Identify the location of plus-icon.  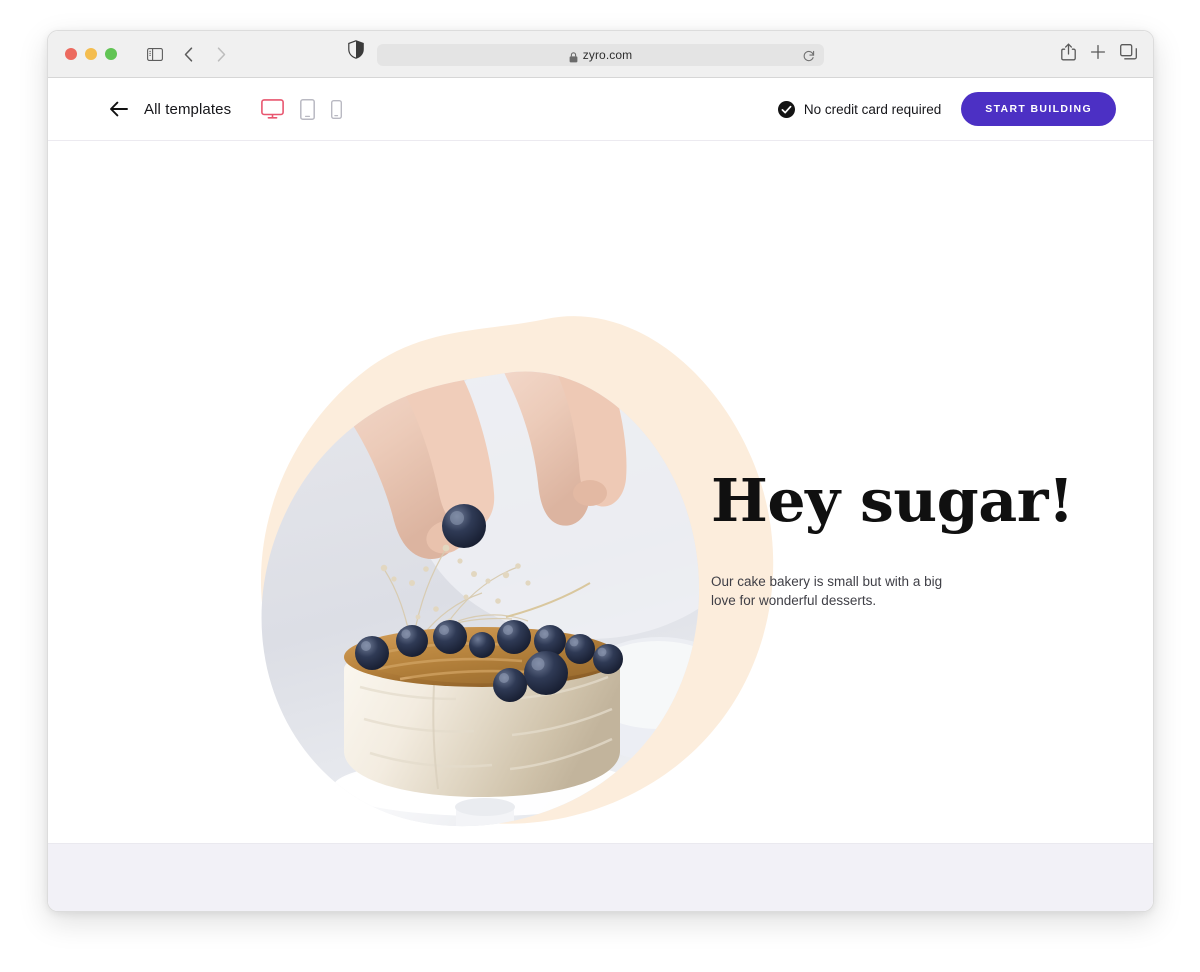
(1098, 54).